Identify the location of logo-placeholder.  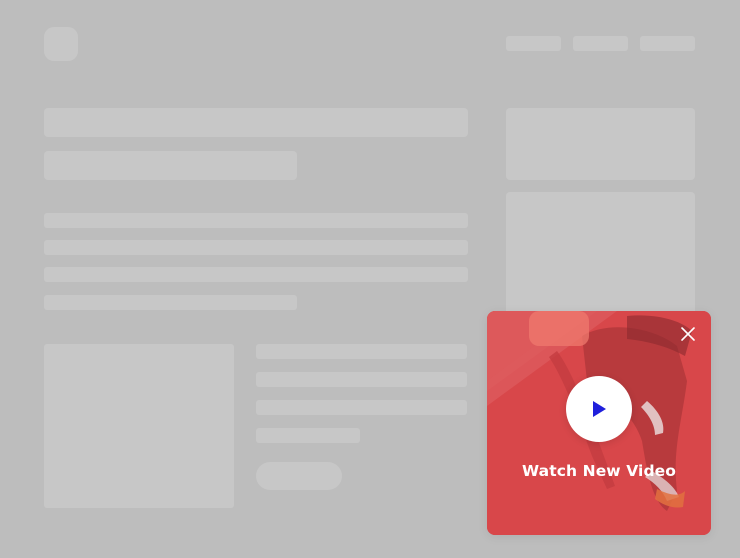
(61, 44).